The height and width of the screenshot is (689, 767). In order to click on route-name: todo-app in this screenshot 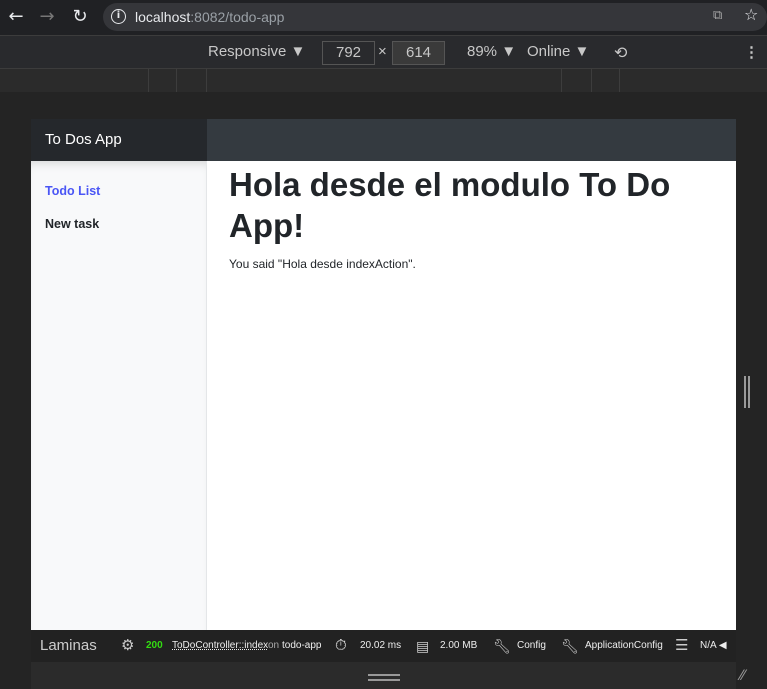, I will do `click(302, 645)`.